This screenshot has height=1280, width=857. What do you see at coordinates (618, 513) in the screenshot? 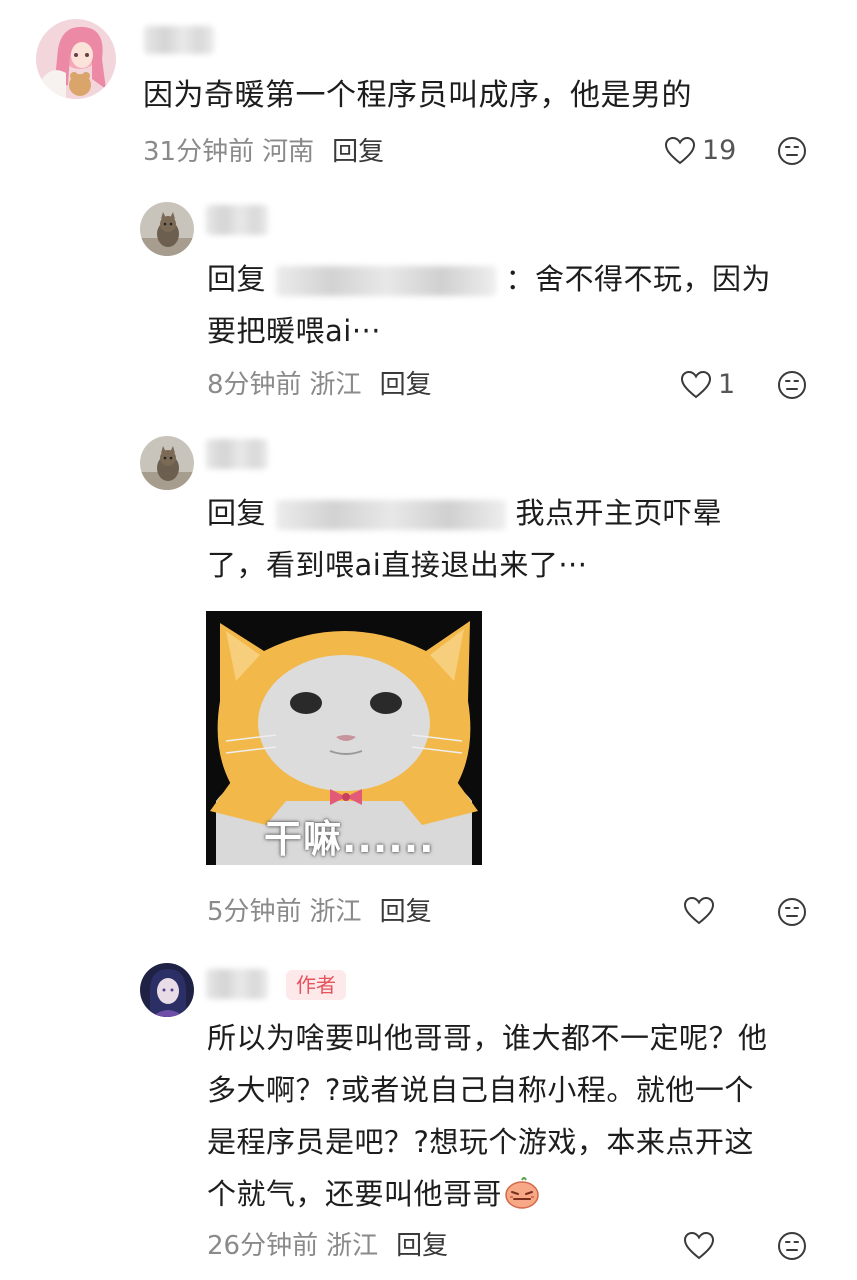
I see `comment-text-line: 我点开主页吓晕` at bounding box center [618, 513].